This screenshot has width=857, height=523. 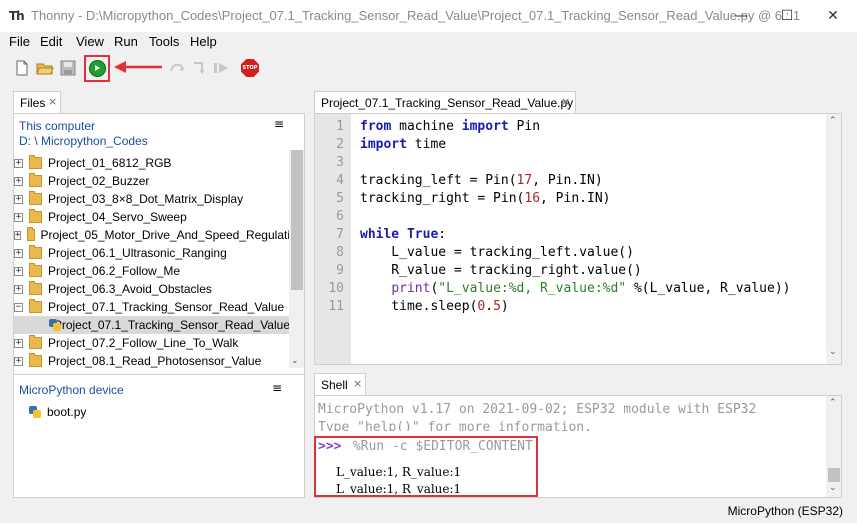 What do you see at coordinates (833, 239) in the screenshot?
I see `editor-scrollbar` at bounding box center [833, 239].